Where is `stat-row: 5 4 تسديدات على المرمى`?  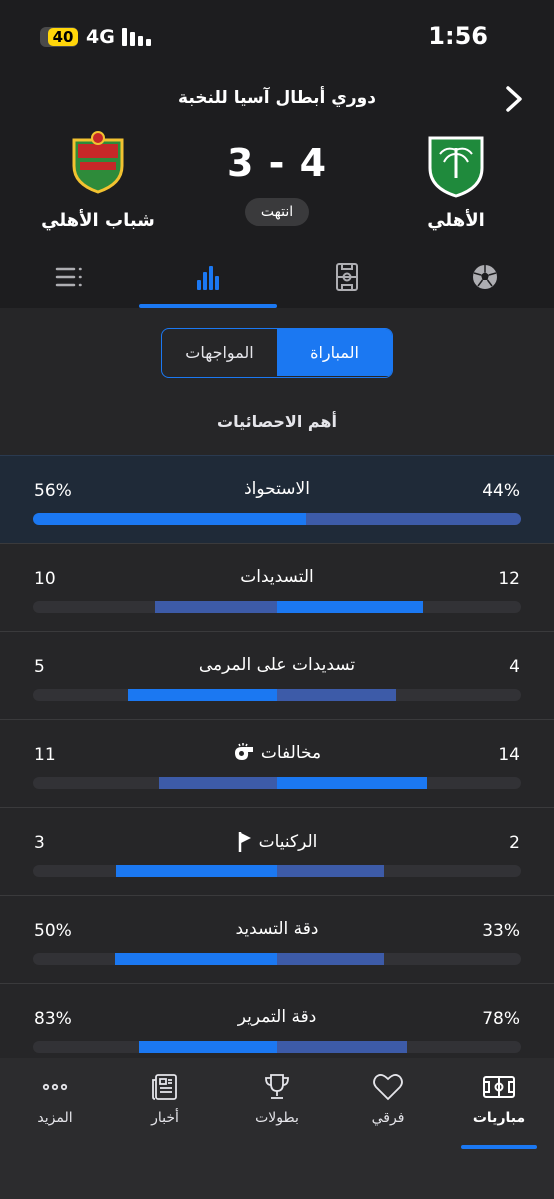
stat-row: 5 4 تسديدات على المرمى is located at coordinates (277, 675).